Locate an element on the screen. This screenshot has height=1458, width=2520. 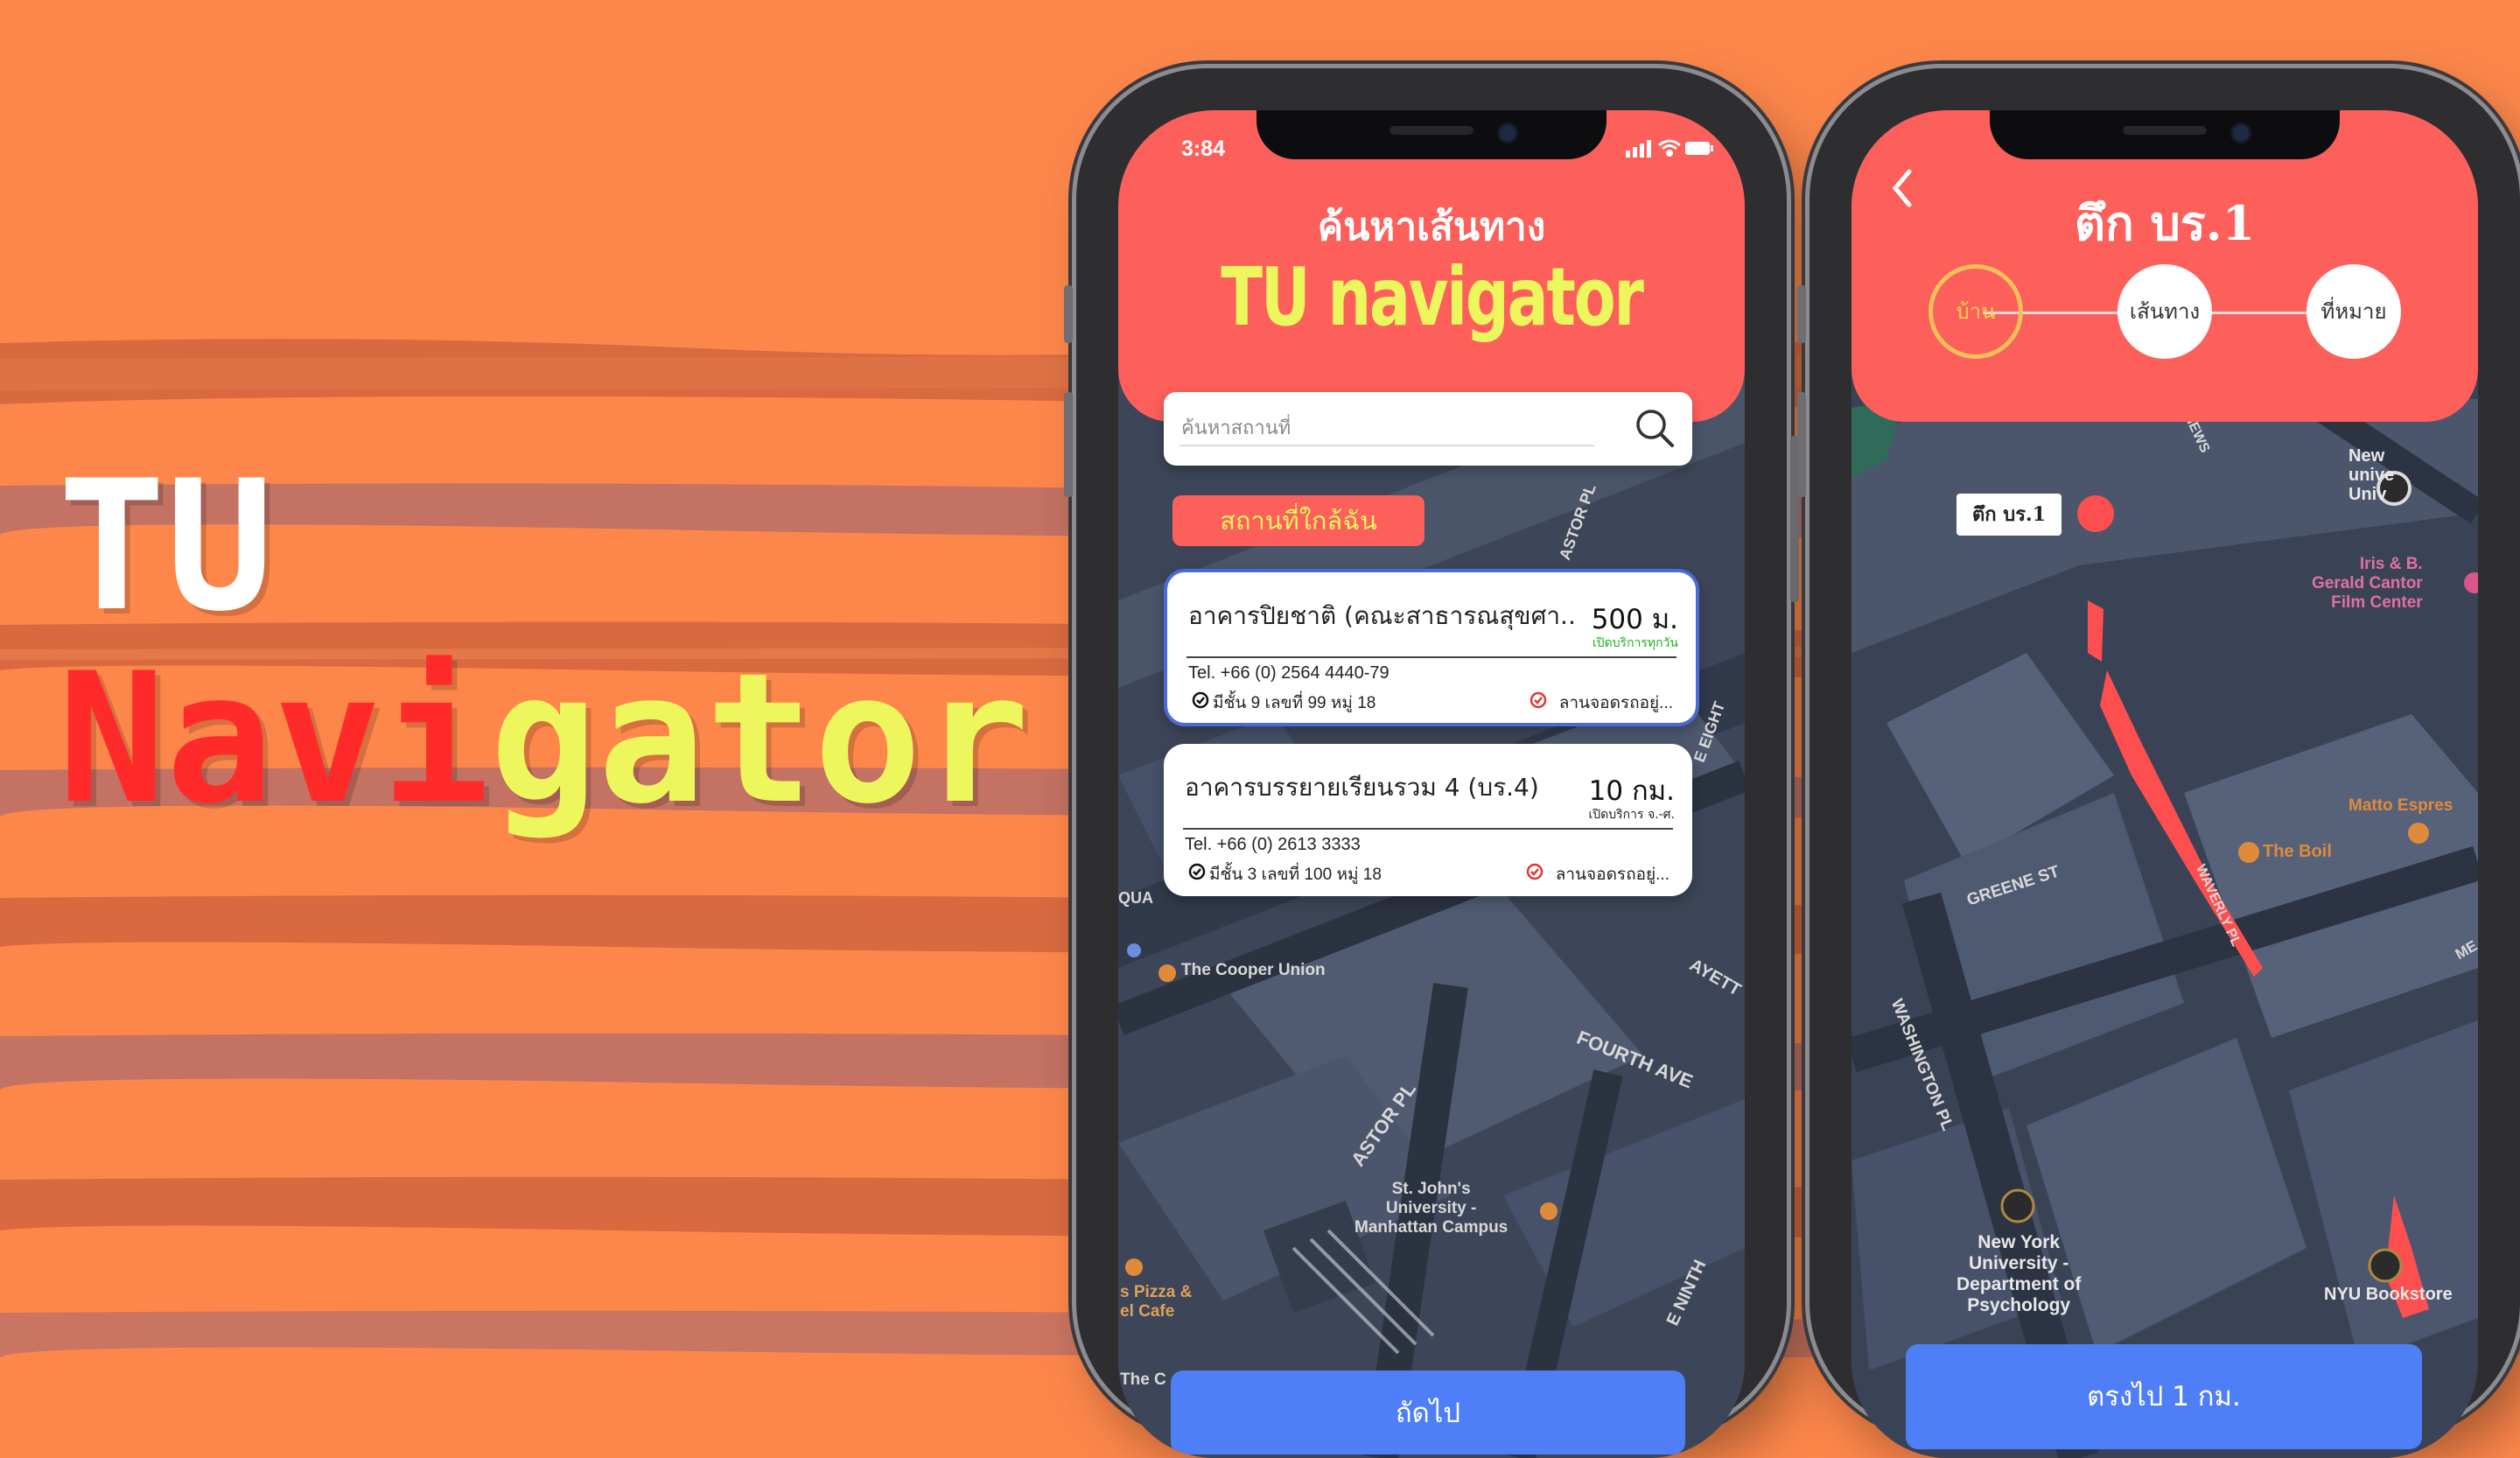
search-bar is located at coordinates (1428, 429).